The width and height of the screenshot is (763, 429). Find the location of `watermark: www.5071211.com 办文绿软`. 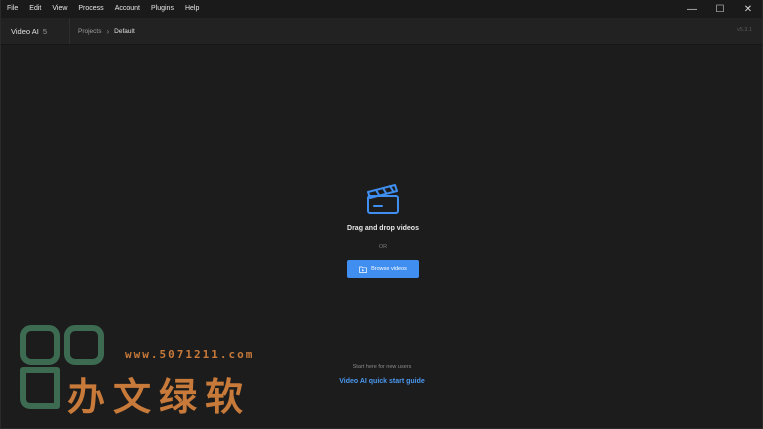

watermark: www.5071211.com 办文绿软 is located at coordinates (149, 370).